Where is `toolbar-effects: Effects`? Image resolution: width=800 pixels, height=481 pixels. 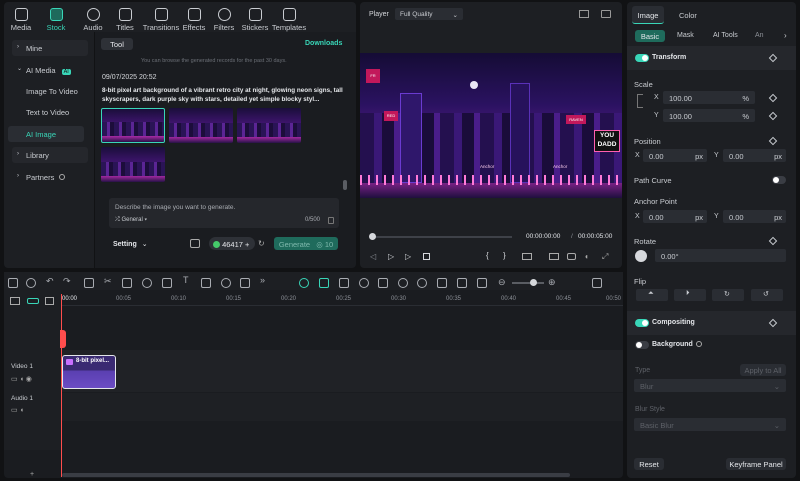 toolbar-effects: Effects is located at coordinates (194, 19).